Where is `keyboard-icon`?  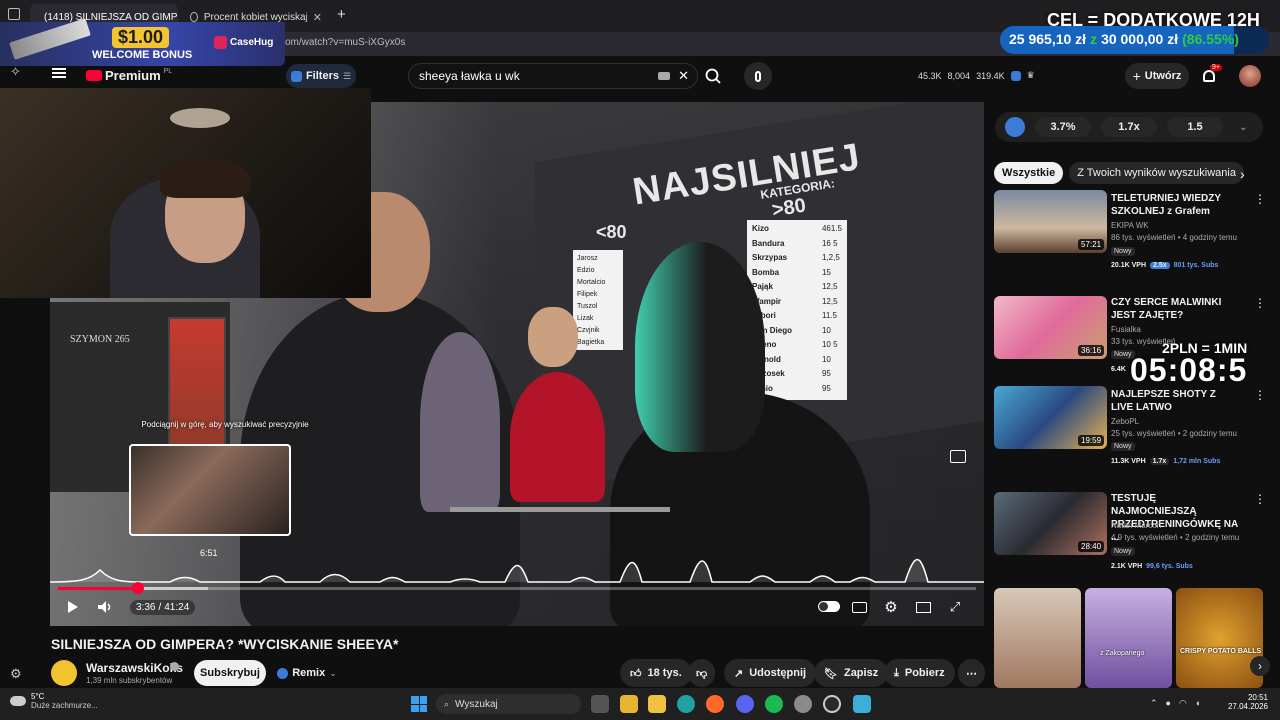 keyboard-icon is located at coordinates (664, 76).